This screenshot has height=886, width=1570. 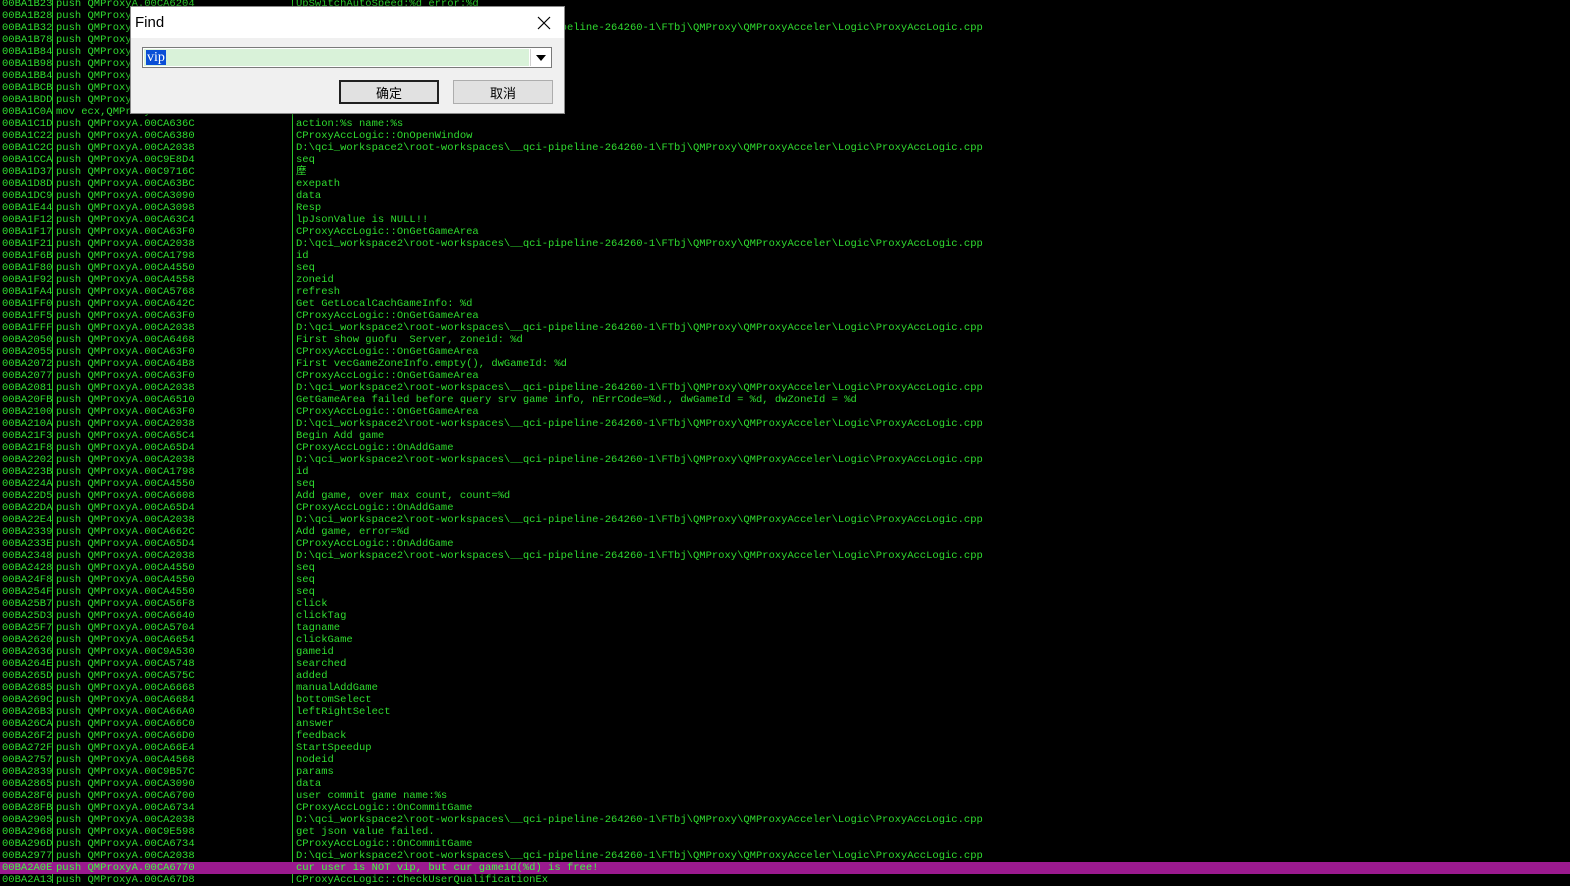 What do you see at coordinates (785, 208) in the screenshot?
I see `listing-row: 00BA1E44 push QMProxyA.00CA3098 Resp` at bounding box center [785, 208].